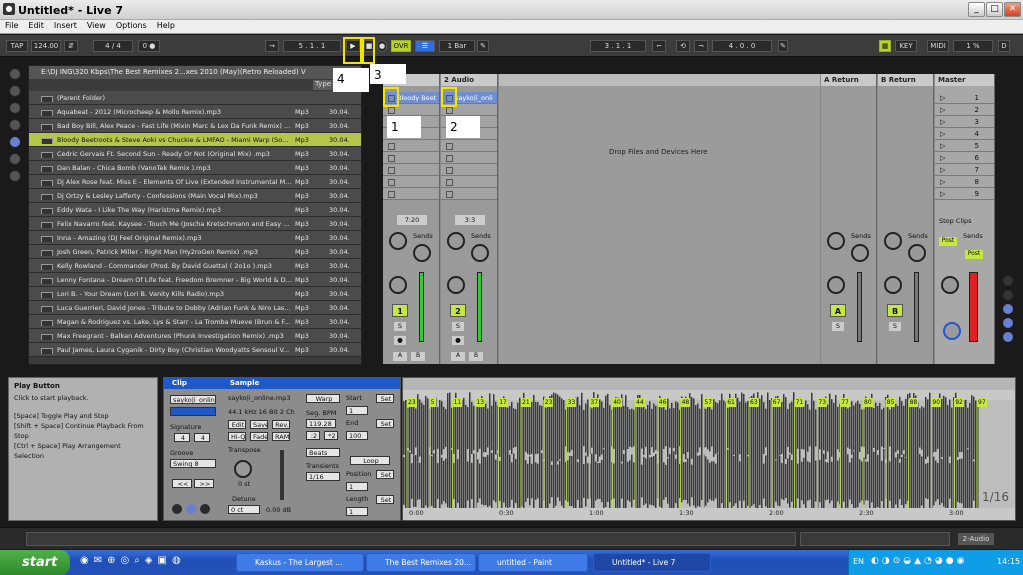 This screenshot has width=1023, height=575. What do you see at coordinates (906, 46) in the screenshot?
I see `key-map-button: KEY` at bounding box center [906, 46].